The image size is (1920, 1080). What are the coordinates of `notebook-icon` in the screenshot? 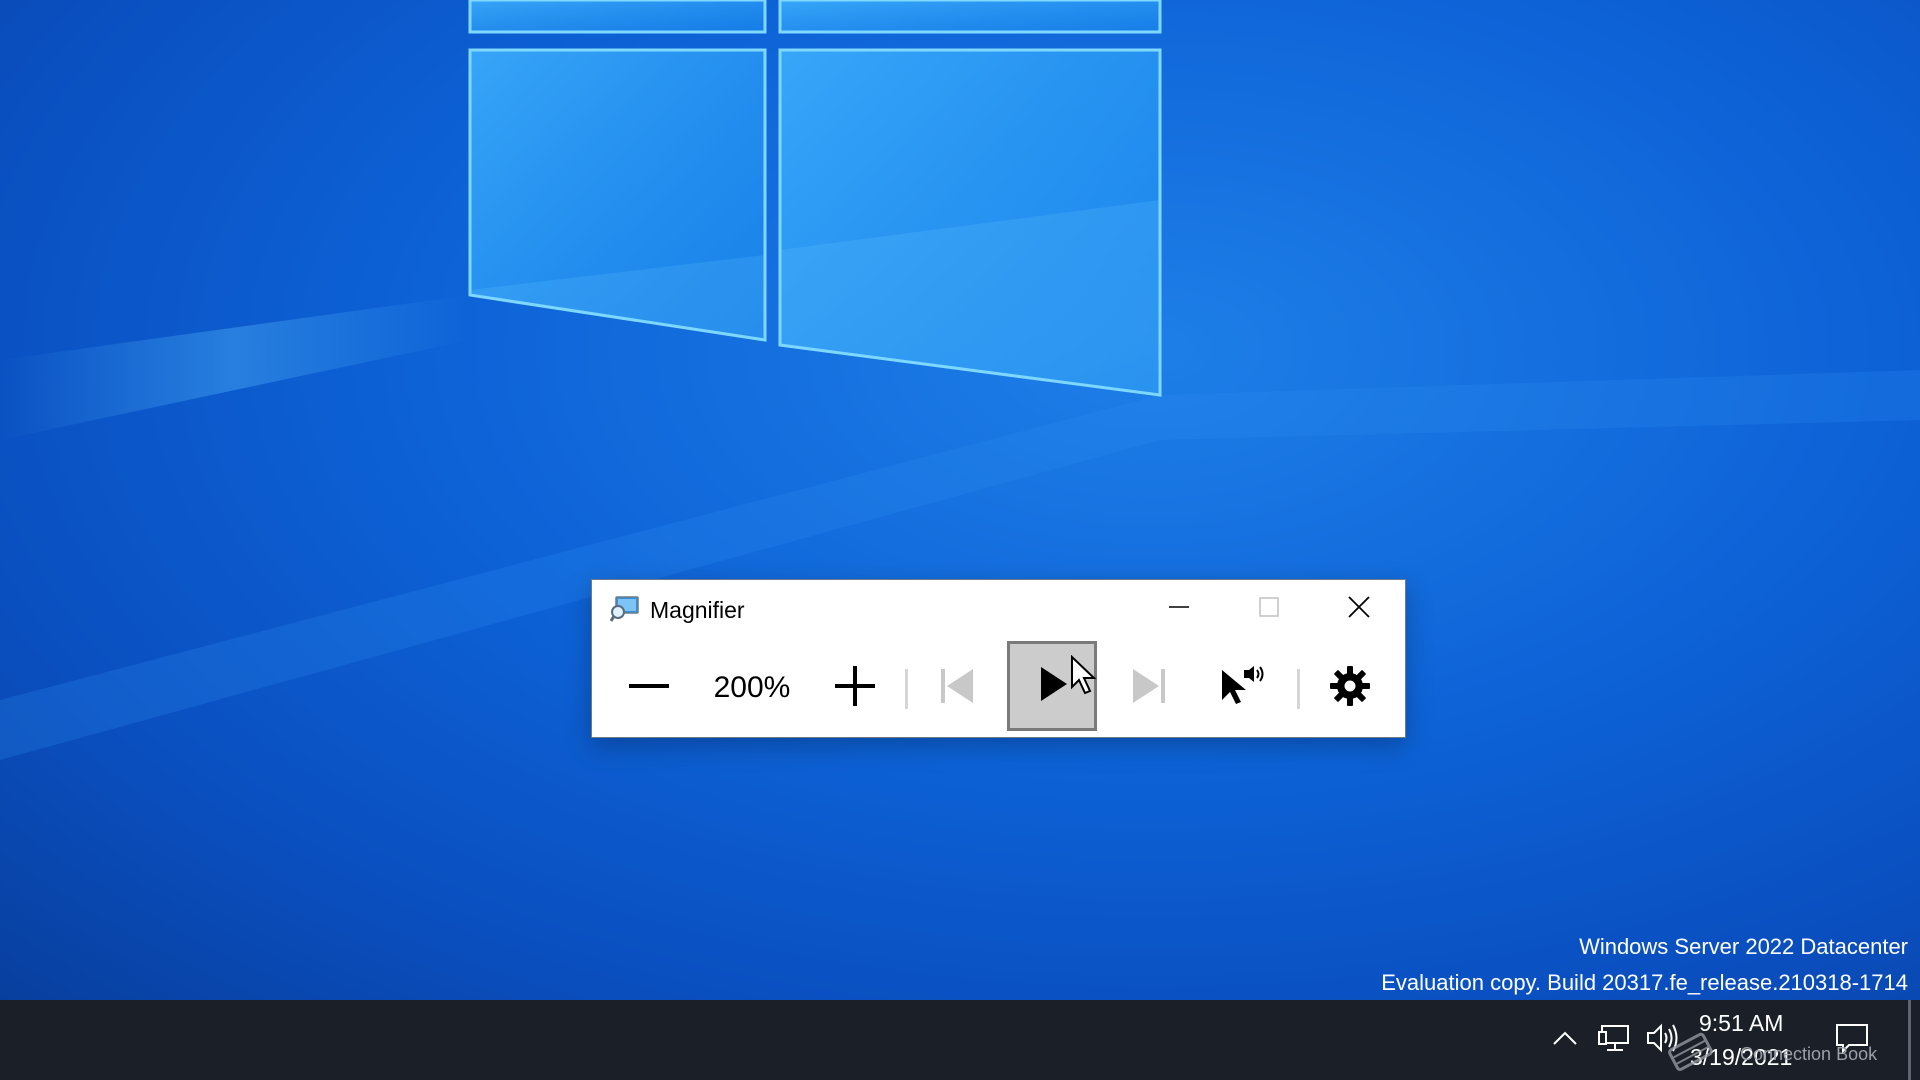 It's located at (1690, 1053).